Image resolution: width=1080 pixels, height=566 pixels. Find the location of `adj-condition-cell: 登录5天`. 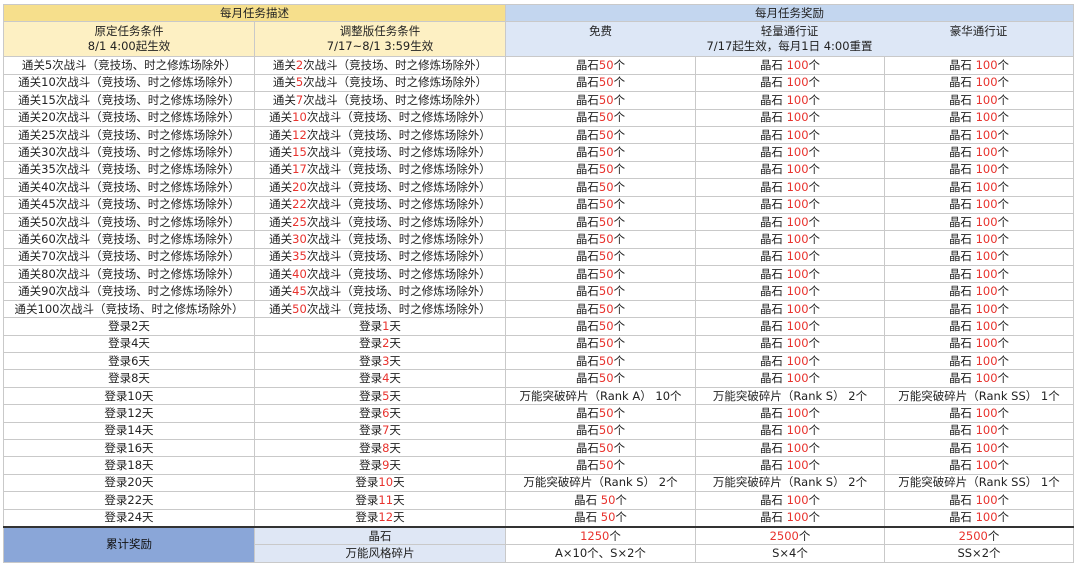

adj-condition-cell: 登录5天 is located at coordinates (380, 396).